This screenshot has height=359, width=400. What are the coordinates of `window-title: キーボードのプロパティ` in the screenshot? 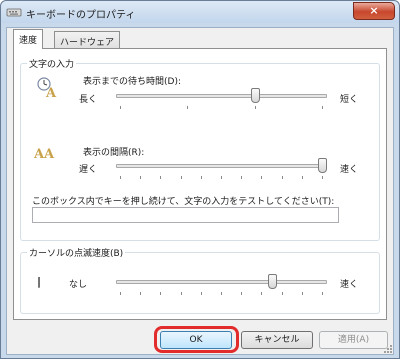 It's located at (81, 15).